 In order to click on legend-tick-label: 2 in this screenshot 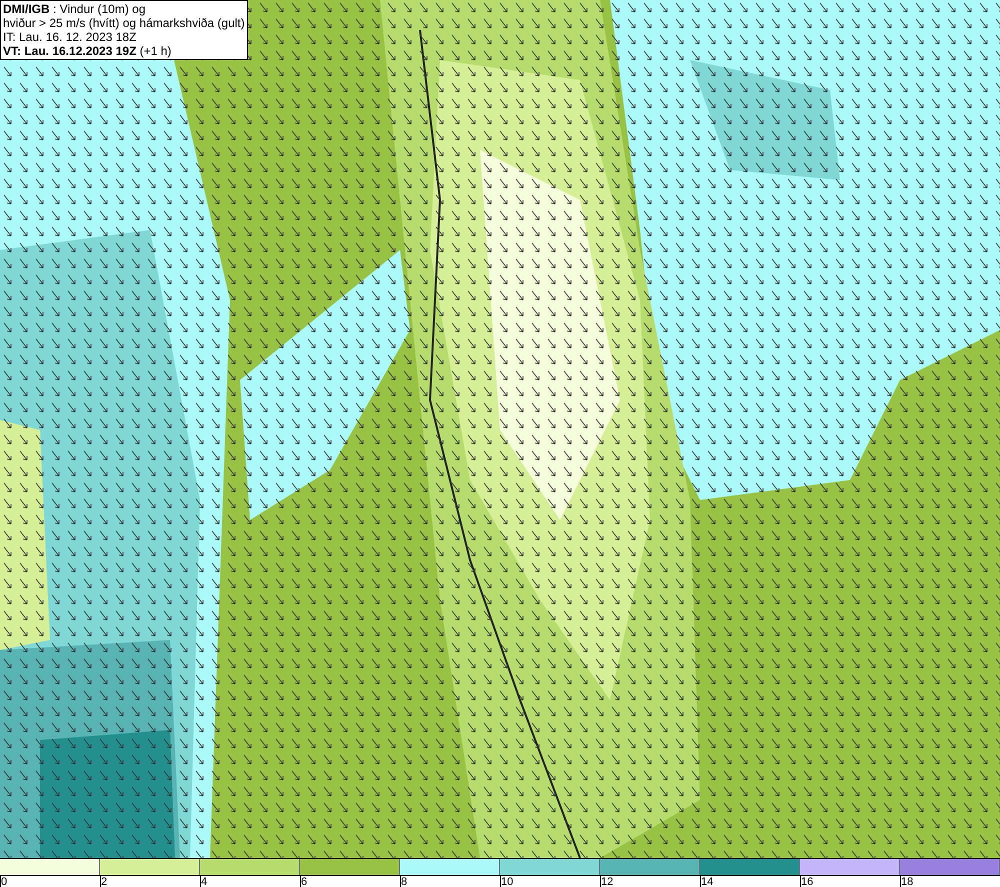, I will do `click(104, 881)`.